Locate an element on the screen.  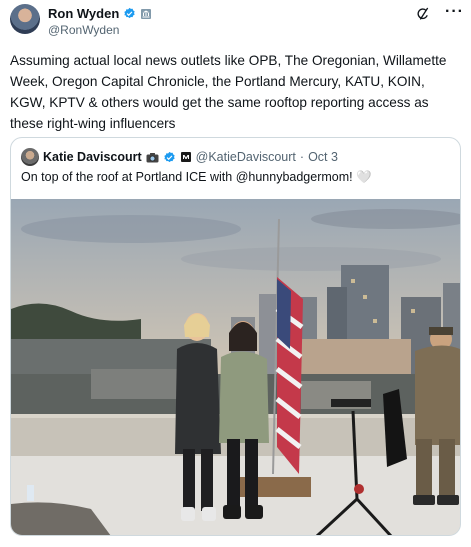
more-icon: ··· is located at coordinates (454, 13).